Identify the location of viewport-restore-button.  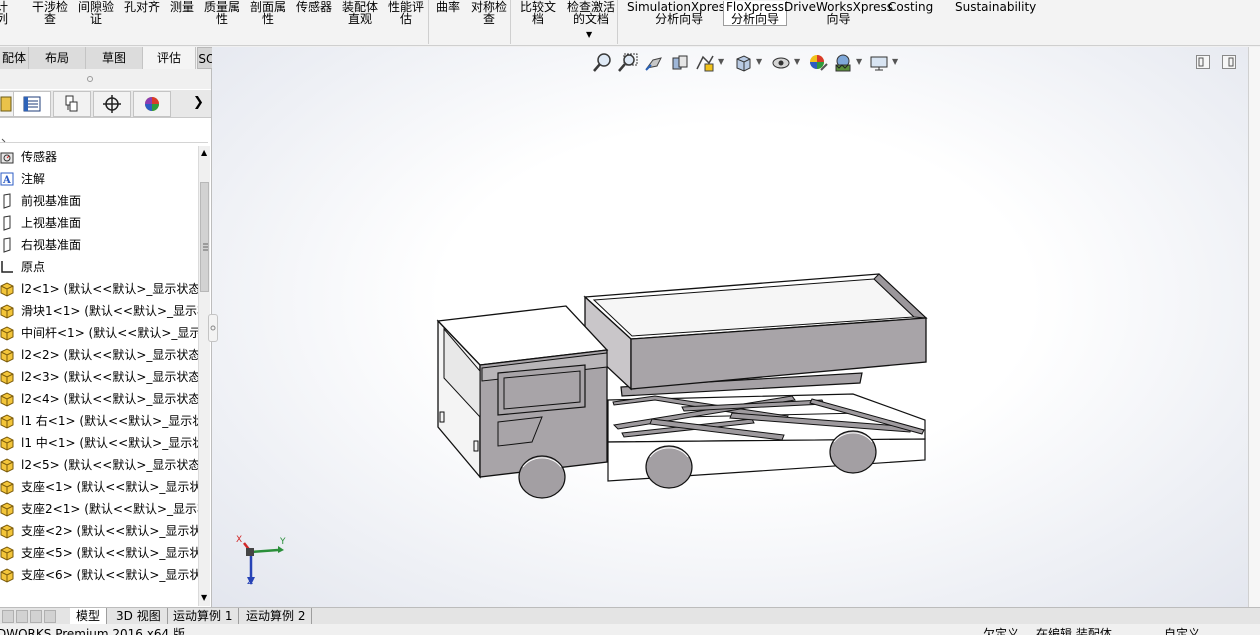
(1203, 62).